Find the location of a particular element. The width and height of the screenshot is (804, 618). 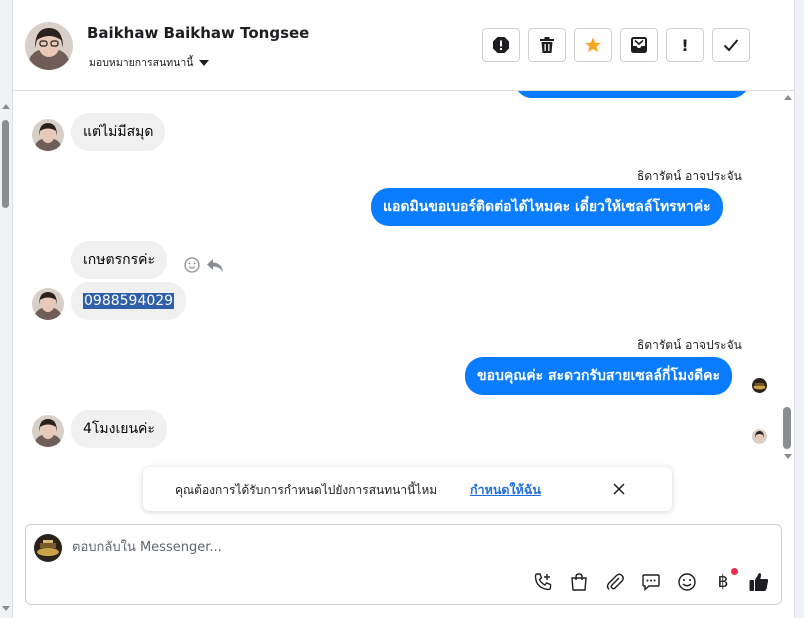

reply-arrow-icon is located at coordinates (215, 265).